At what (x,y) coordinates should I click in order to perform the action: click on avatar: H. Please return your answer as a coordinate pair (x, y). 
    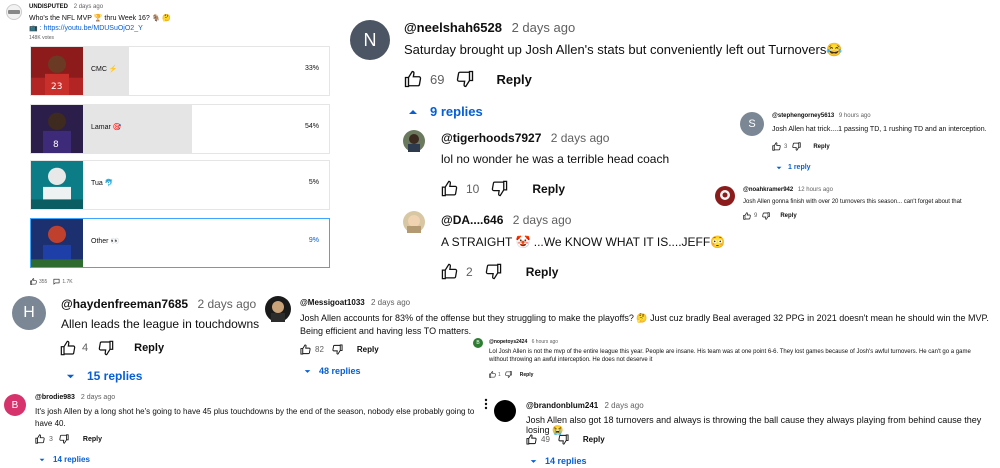
    Looking at the image, I should click on (29, 313).